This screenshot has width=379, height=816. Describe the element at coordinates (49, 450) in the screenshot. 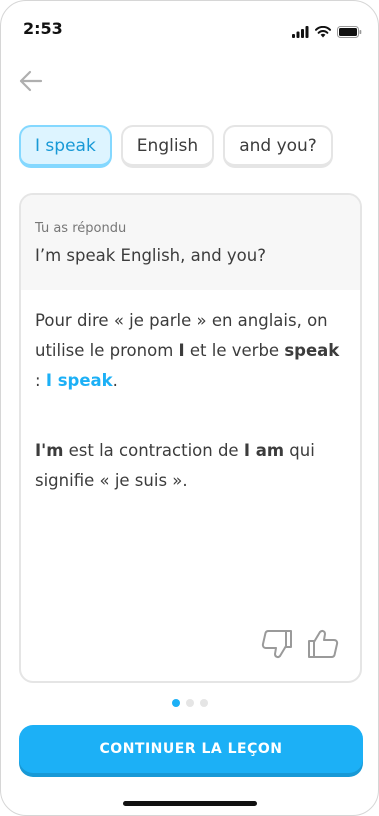

I see `bold-term: I'm` at that location.